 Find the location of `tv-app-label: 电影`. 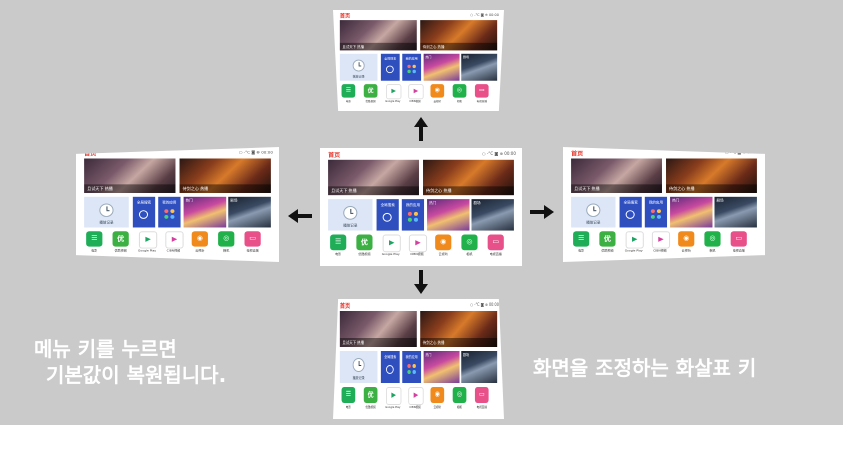

tv-app-label: 电影 is located at coordinates (338, 254).